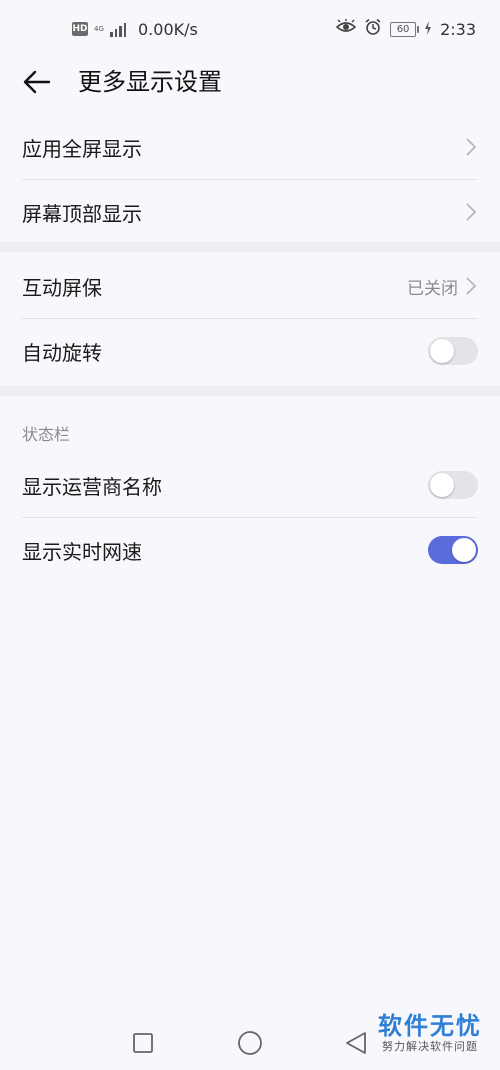 This screenshot has width=500, height=1070. What do you see at coordinates (150, 82) in the screenshot?
I see `page-title: 更多显示设置` at bounding box center [150, 82].